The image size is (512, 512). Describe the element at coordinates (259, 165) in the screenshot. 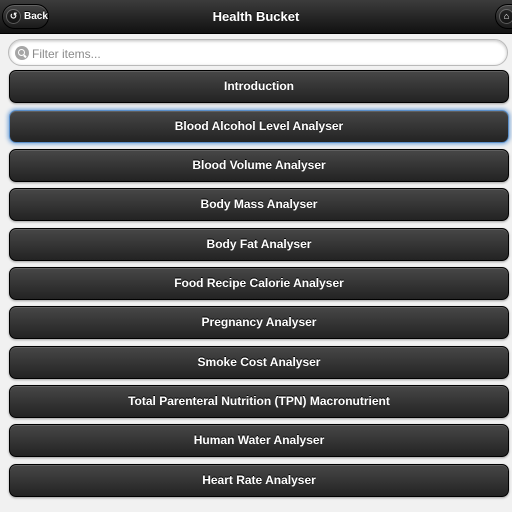

I see `list-item-blood-volume-analyser: Blood Volume Analyser` at that location.